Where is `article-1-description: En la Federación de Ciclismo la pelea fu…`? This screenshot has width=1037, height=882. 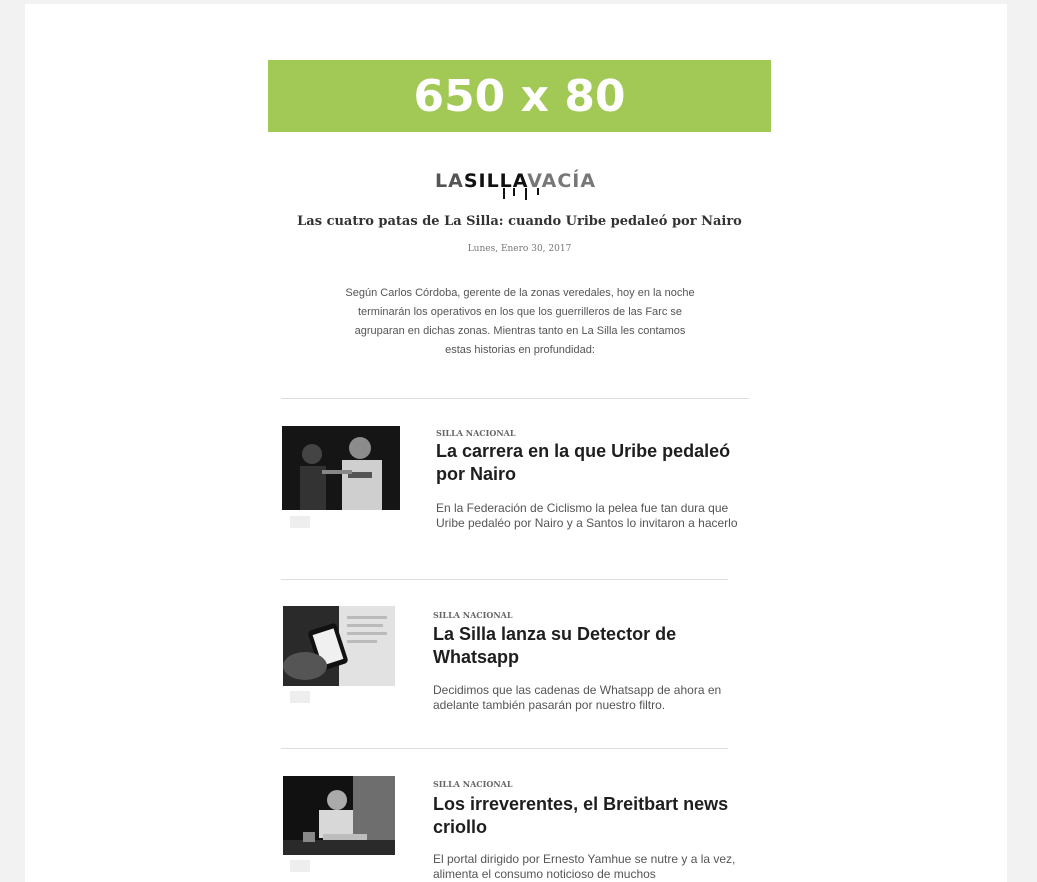
article-1-description: En la Federación de Ciclismo la pelea fu… is located at coordinates (587, 515).